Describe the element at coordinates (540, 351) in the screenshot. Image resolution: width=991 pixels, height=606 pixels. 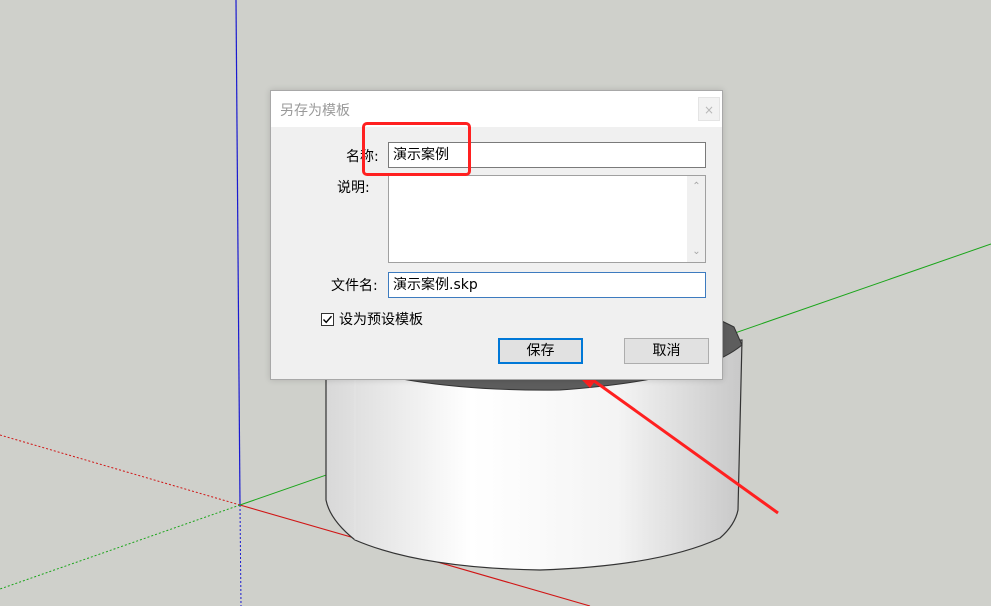
I see `save-button: 保存` at that location.